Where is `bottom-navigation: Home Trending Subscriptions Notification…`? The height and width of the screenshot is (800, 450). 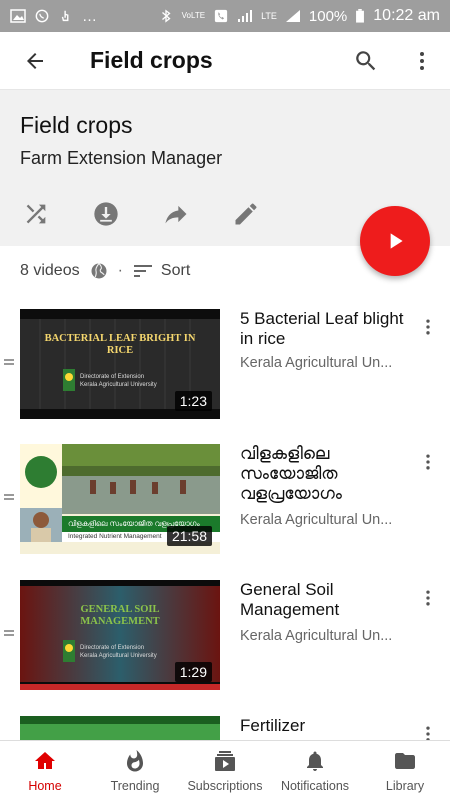
bottom-navigation: Home Trending Subscriptions Notification… is located at coordinates (225, 770).